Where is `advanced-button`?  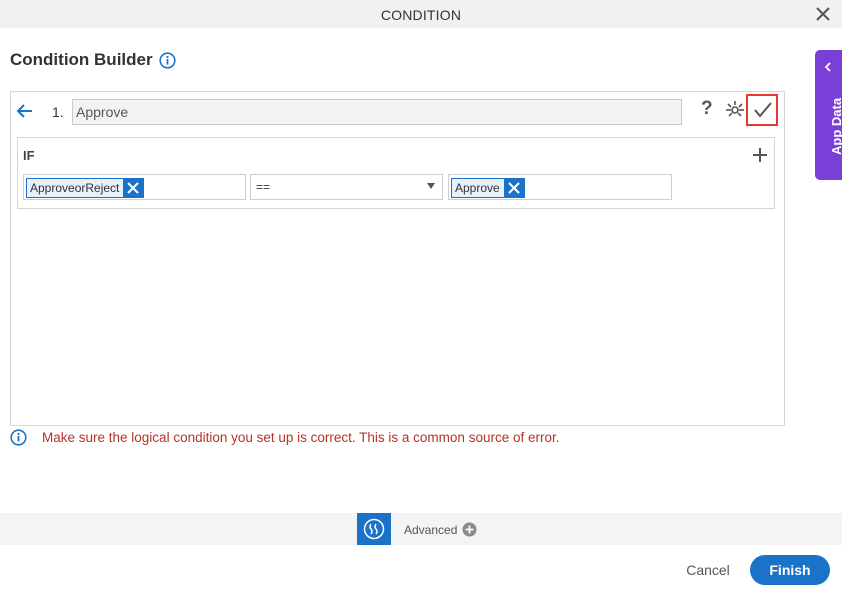 advanced-button is located at coordinates (374, 529).